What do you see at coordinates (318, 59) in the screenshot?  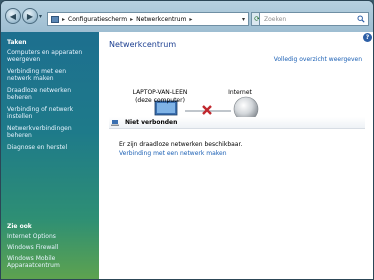 I see `full-map-link: Volledig overzicht weergeven` at bounding box center [318, 59].